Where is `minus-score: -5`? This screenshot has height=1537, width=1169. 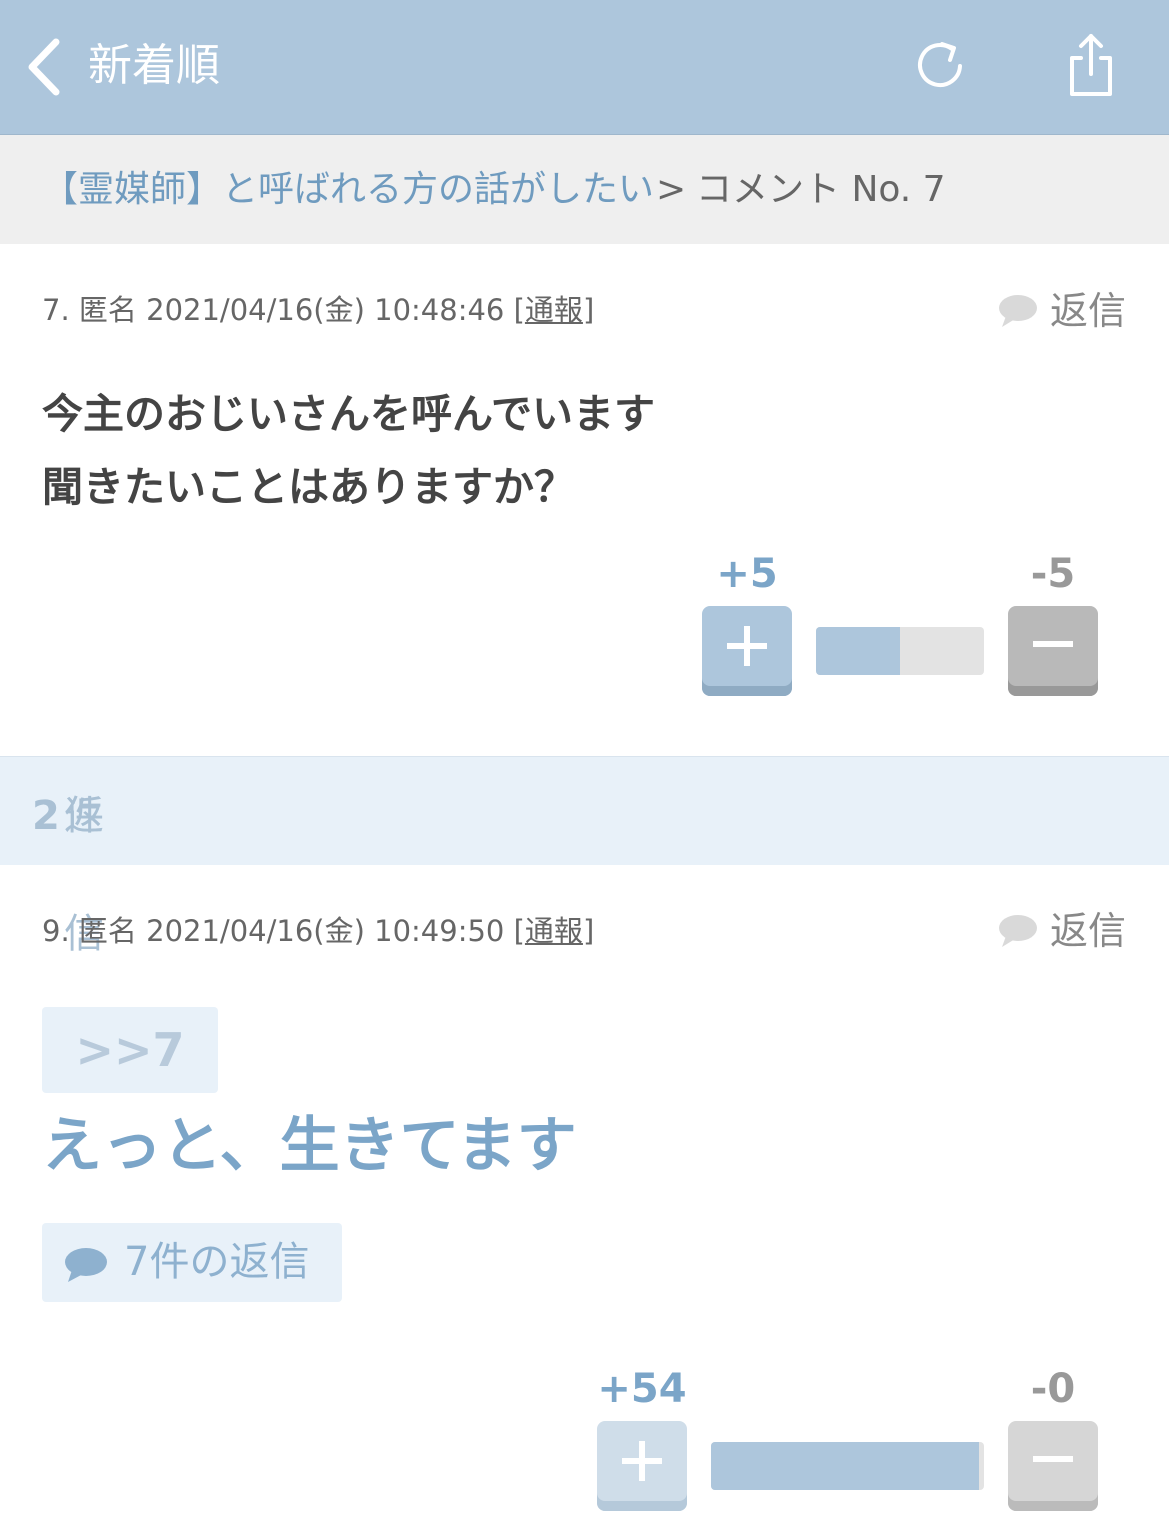
minus-score: -5 is located at coordinates (1053, 574).